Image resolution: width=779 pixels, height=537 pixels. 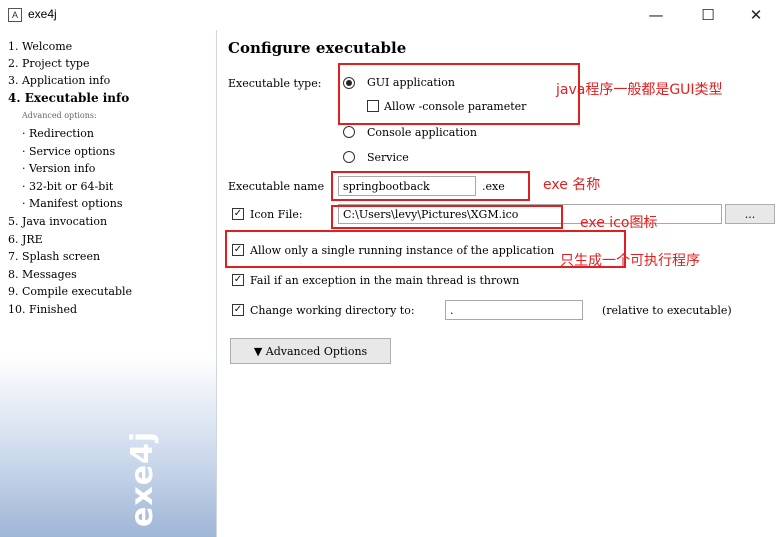 I want to click on window-title: exe4j, so click(x=42, y=14).